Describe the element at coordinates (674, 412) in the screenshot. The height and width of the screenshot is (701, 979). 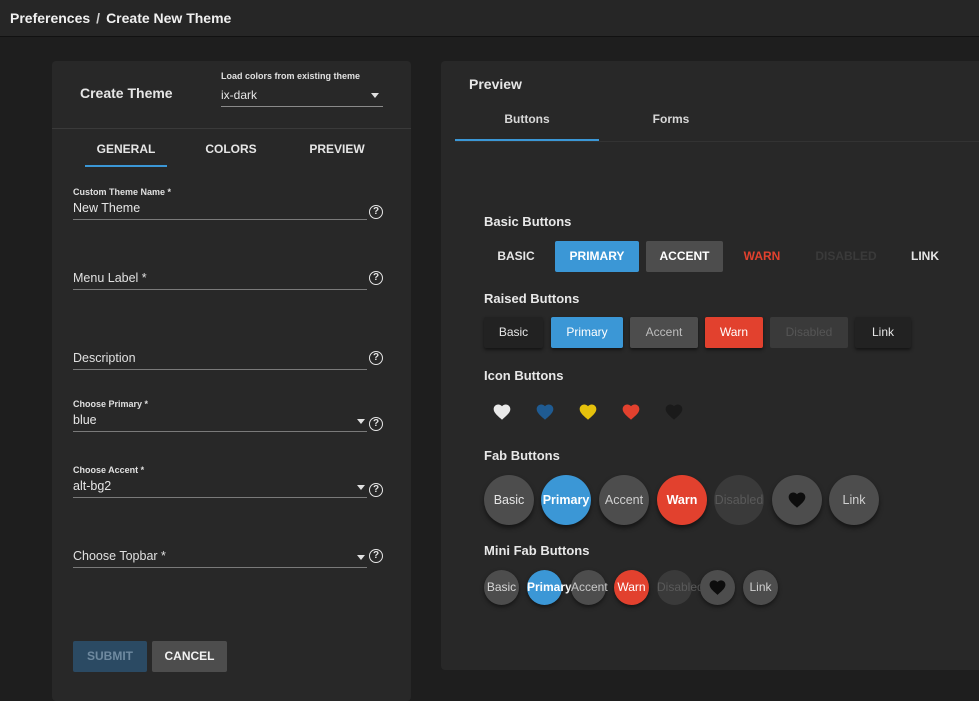
I see `heart-icon-disabled` at that location.